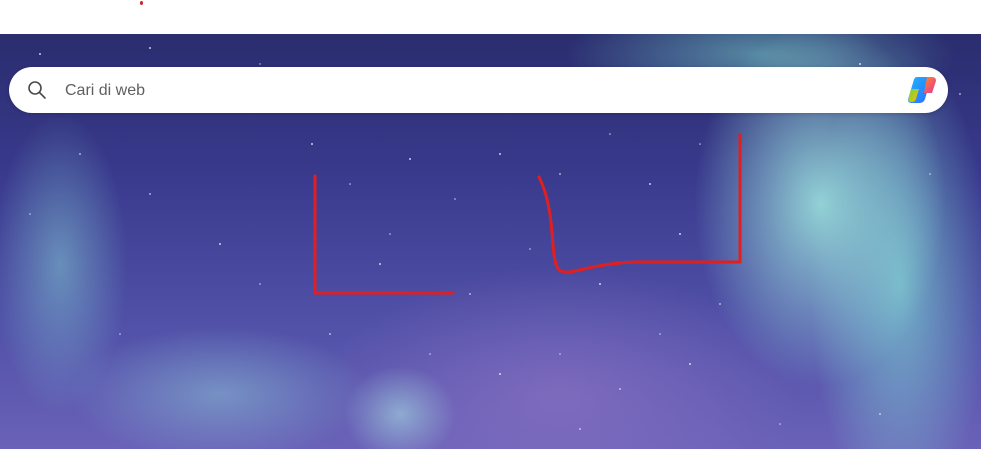  I want to click on red-dot-mark, so click(141, 3).